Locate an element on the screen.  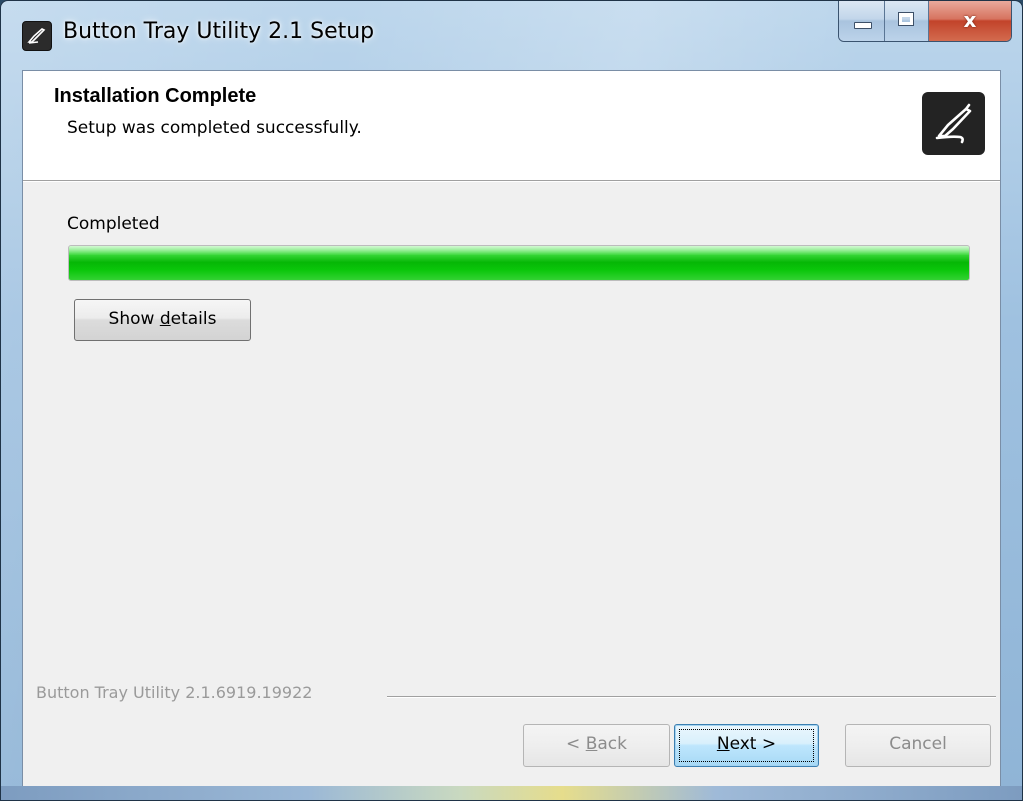
close-button: x is located at coordinates (970, 21).